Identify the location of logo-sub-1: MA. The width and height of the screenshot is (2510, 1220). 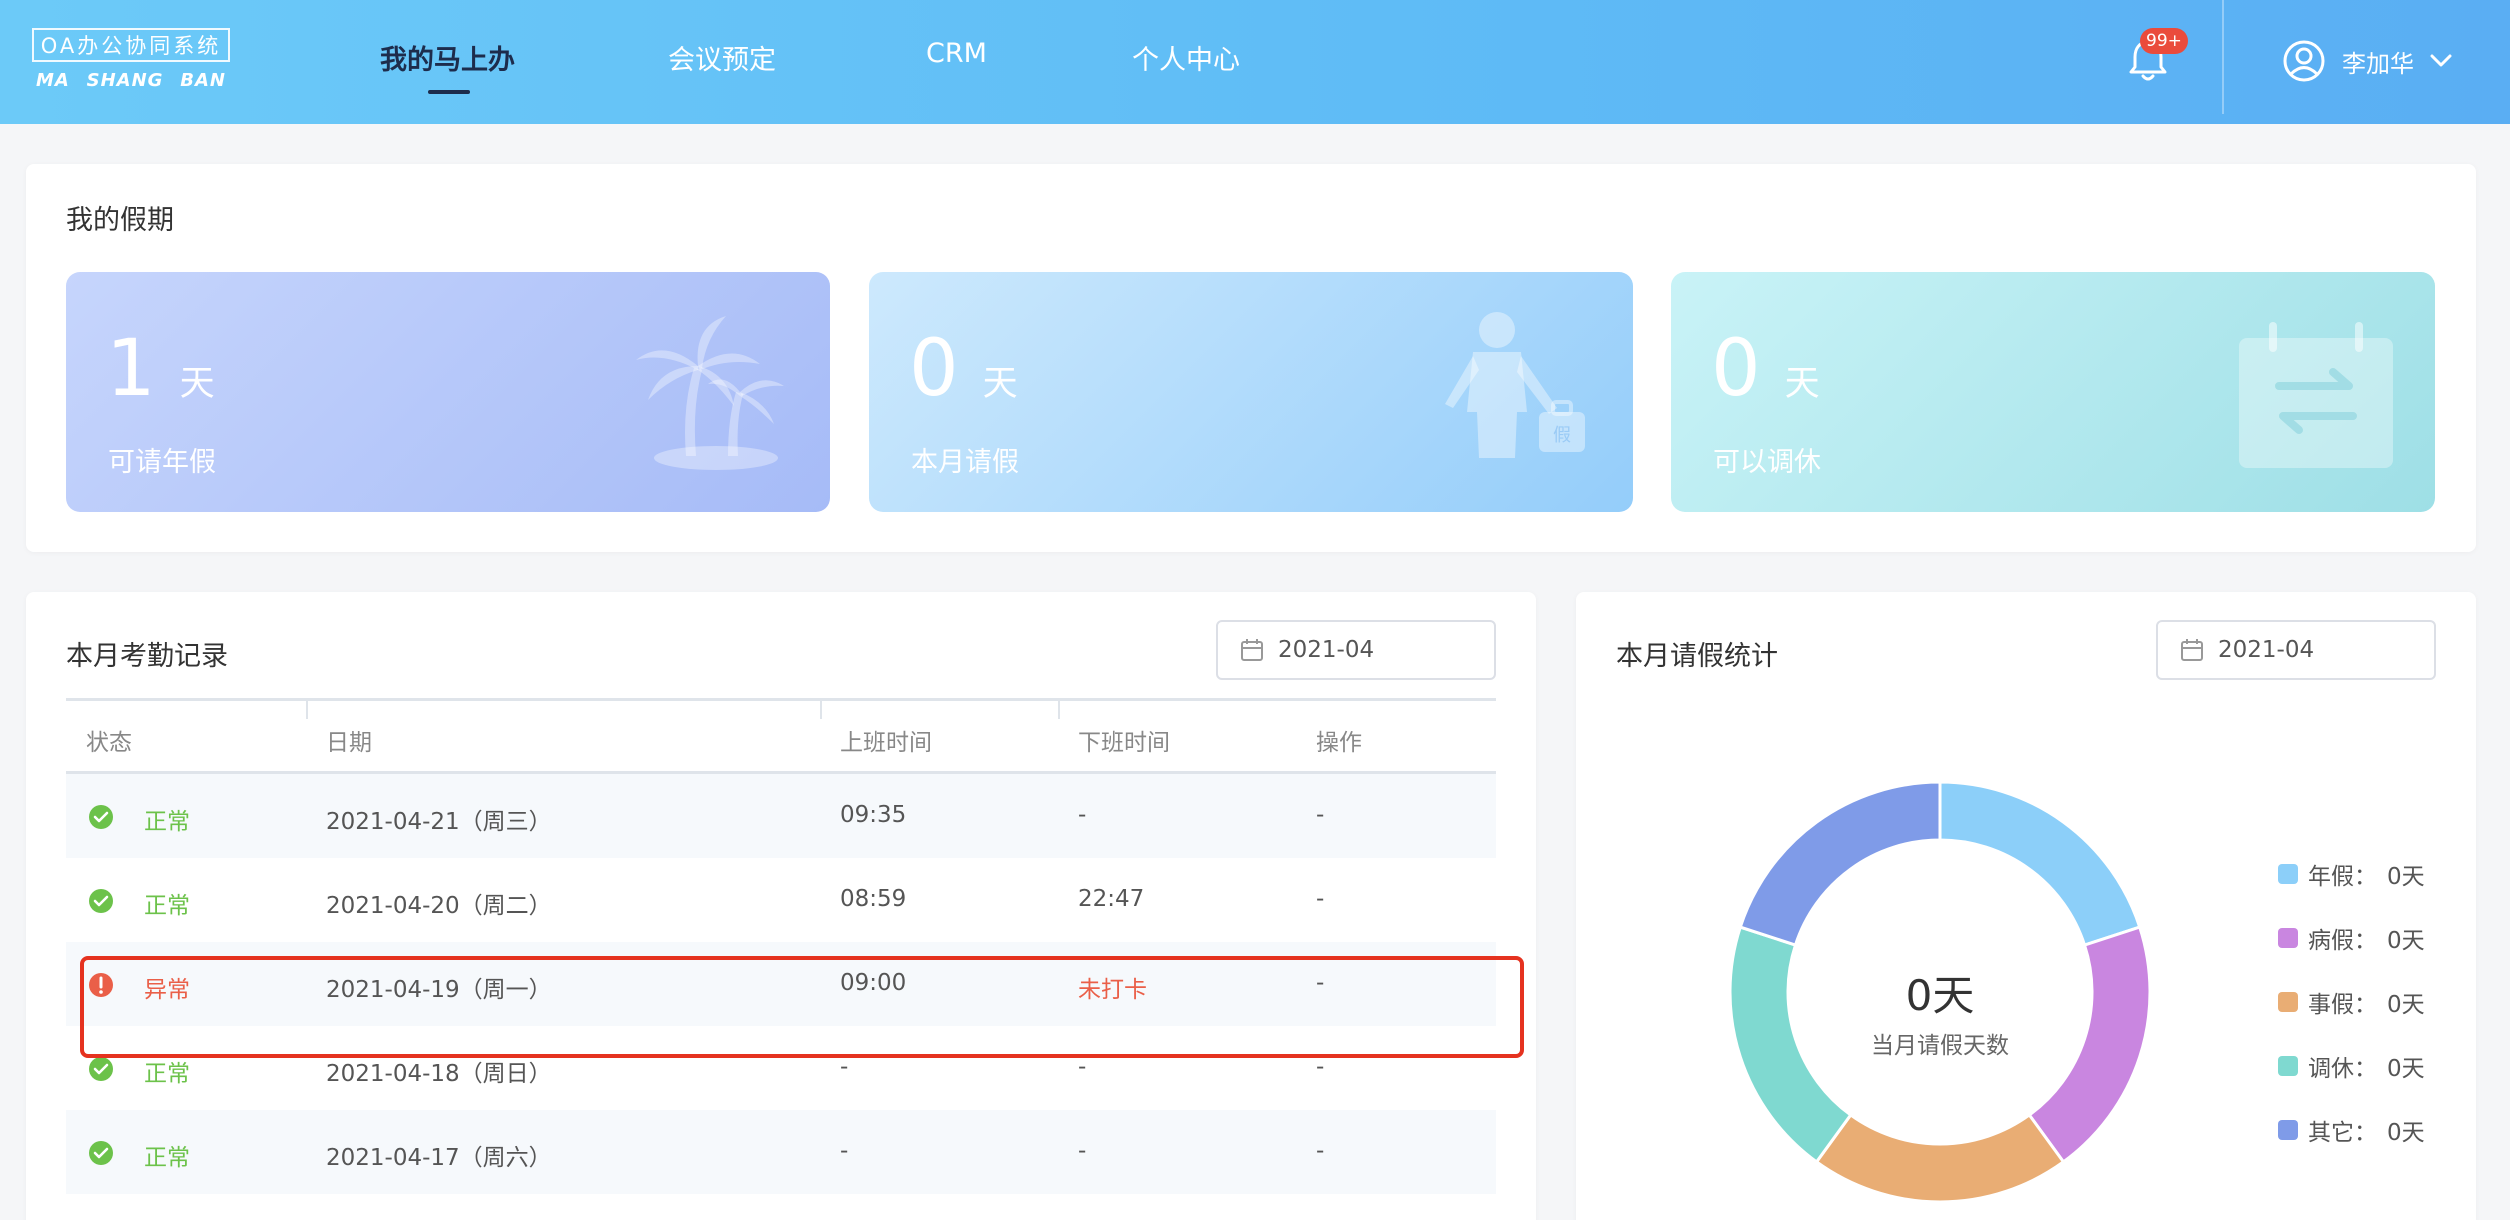
(53, 80).